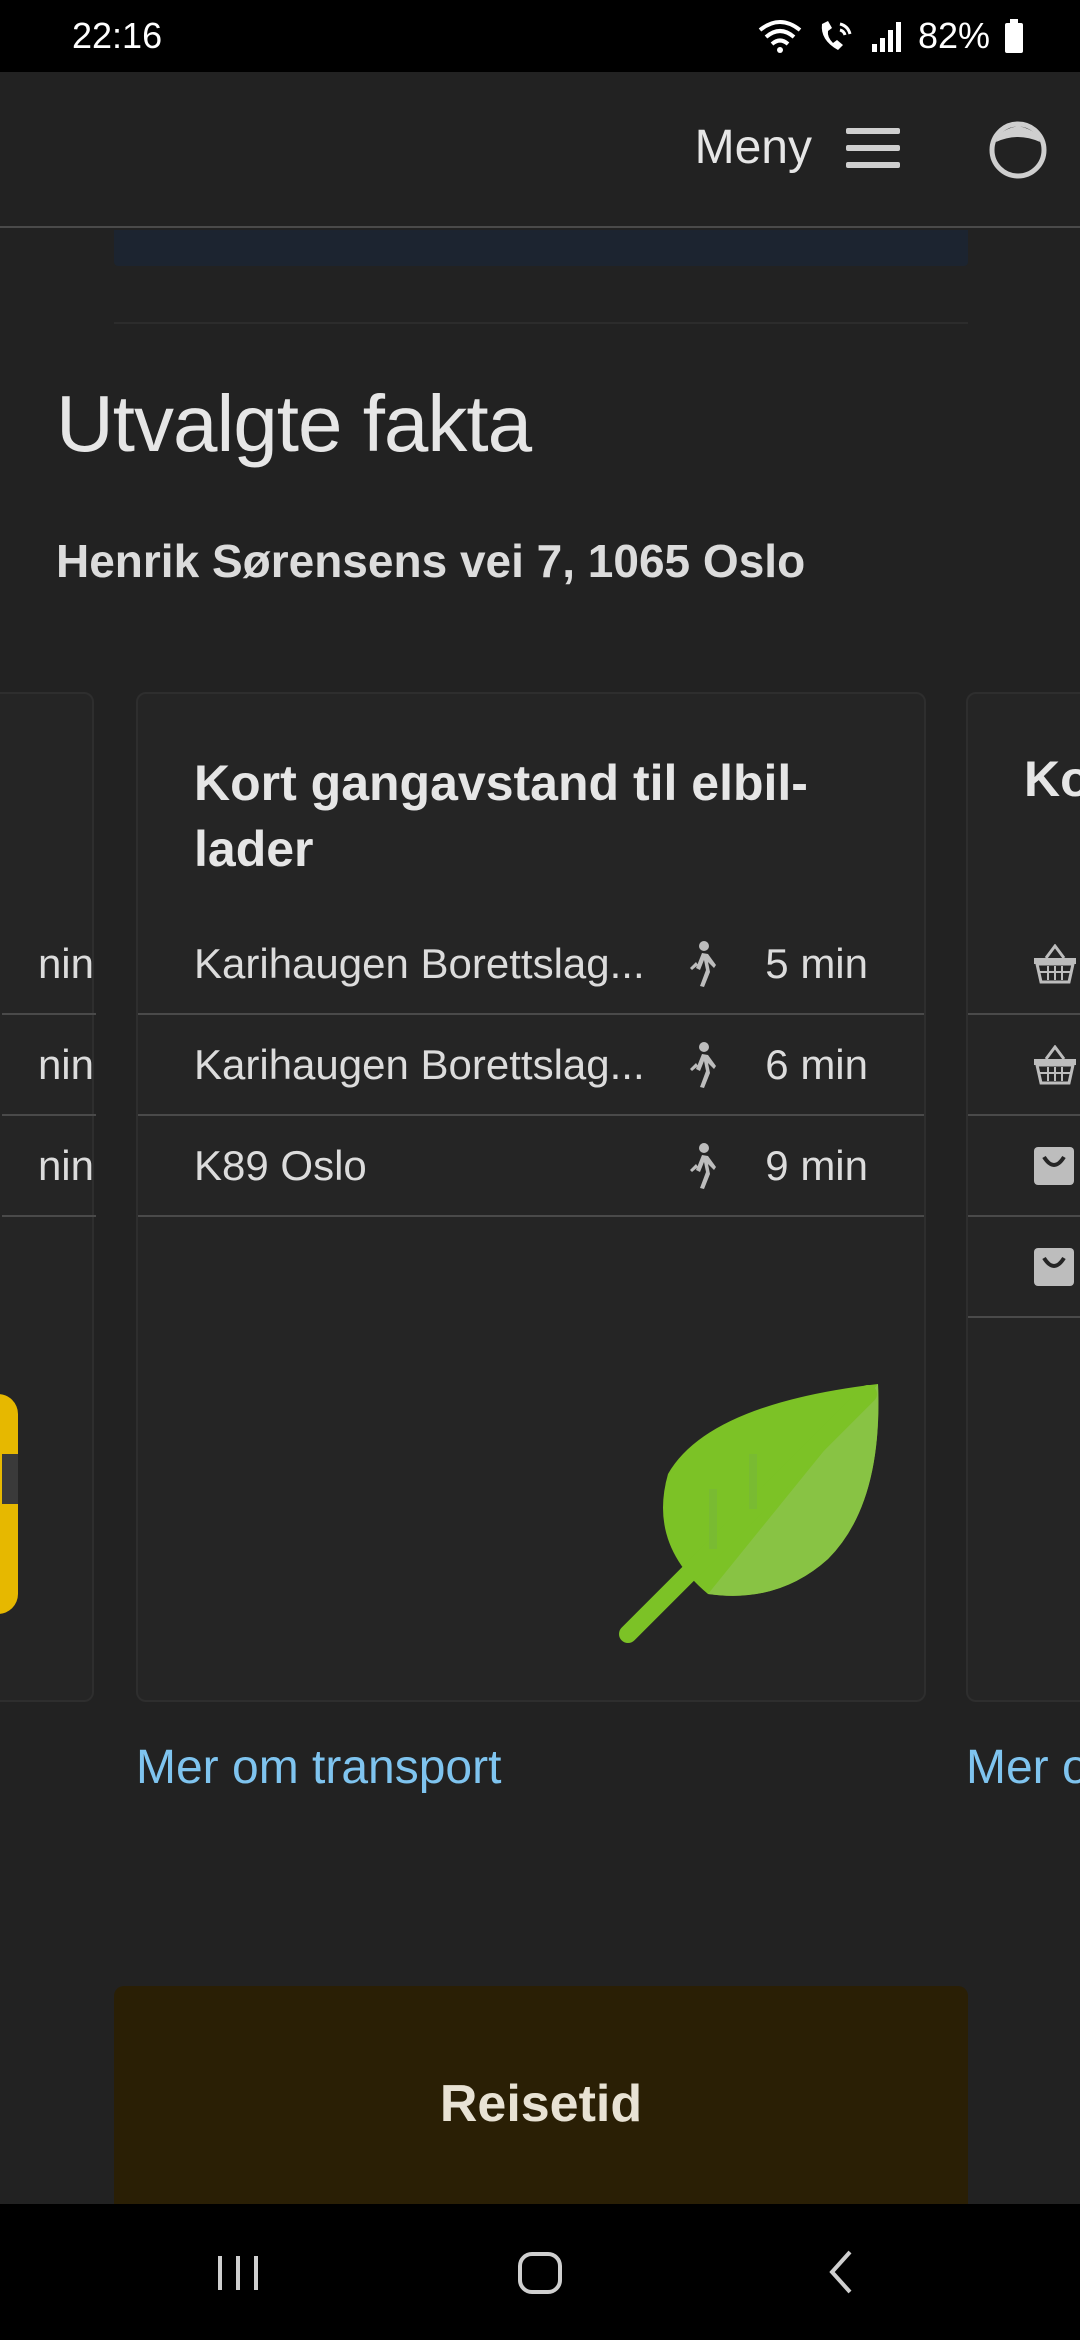  What do you see at coordinates (816, 1165) in the screenshot?
I see `walk-time: 9 min` at bounding box center [816, 1165].